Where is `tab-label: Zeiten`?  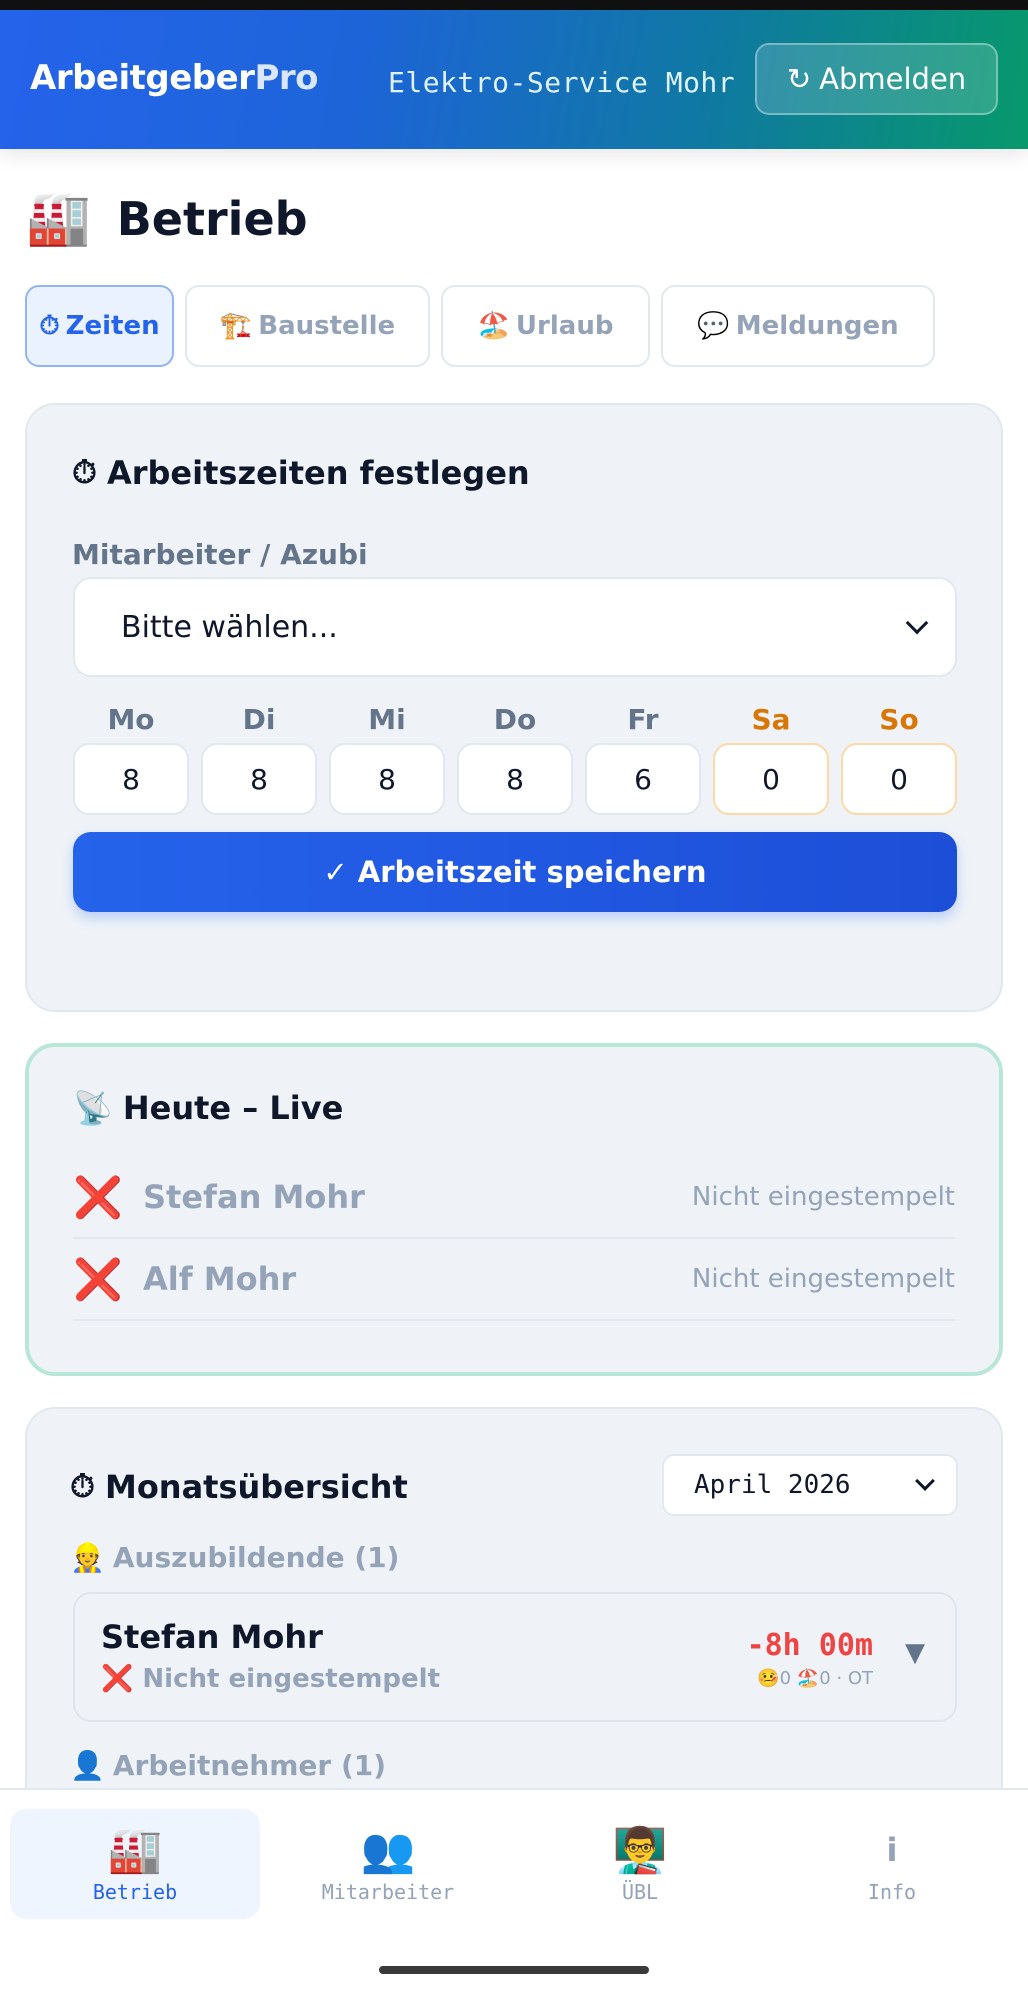
tab-label: Zeiten is located at coordinates (112, 326).